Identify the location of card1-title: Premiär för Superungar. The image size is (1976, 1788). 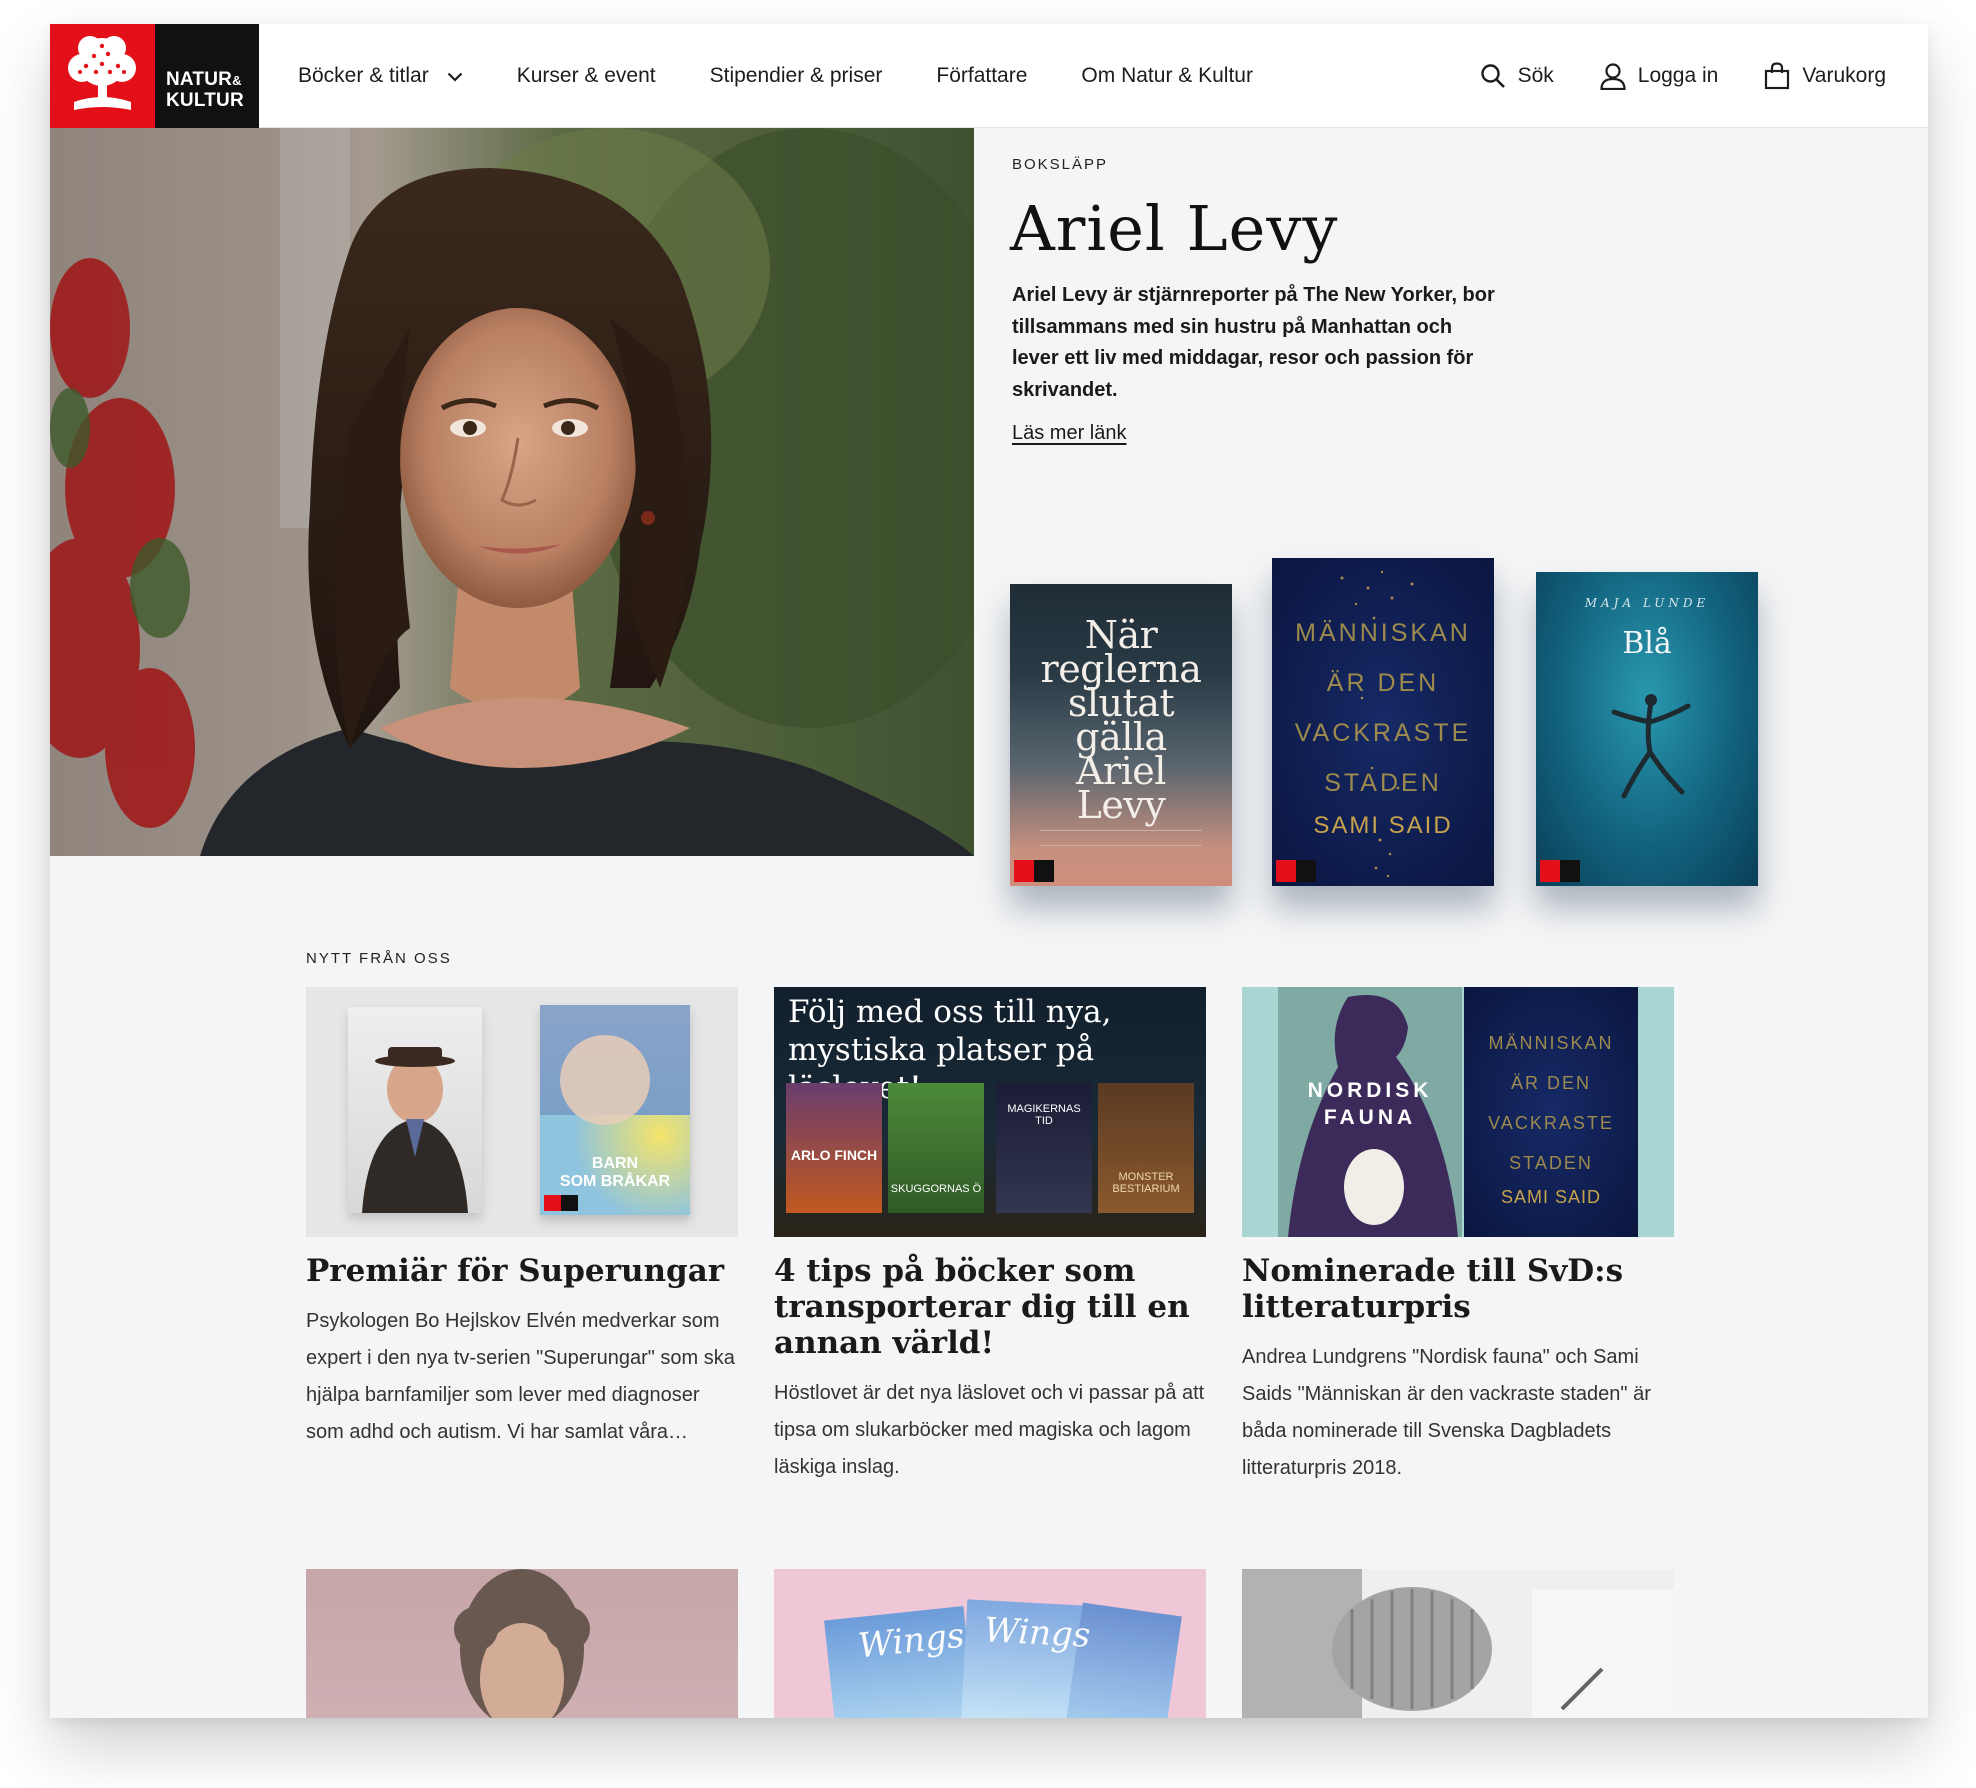
(515, 1271).